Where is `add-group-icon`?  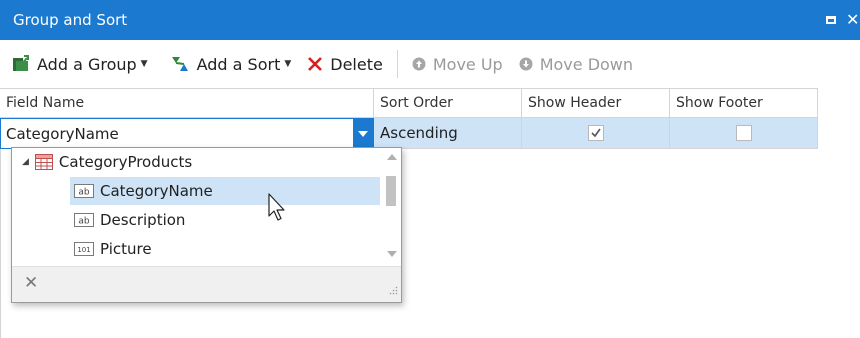
add-group-icon is located at coordinates (21, 64).